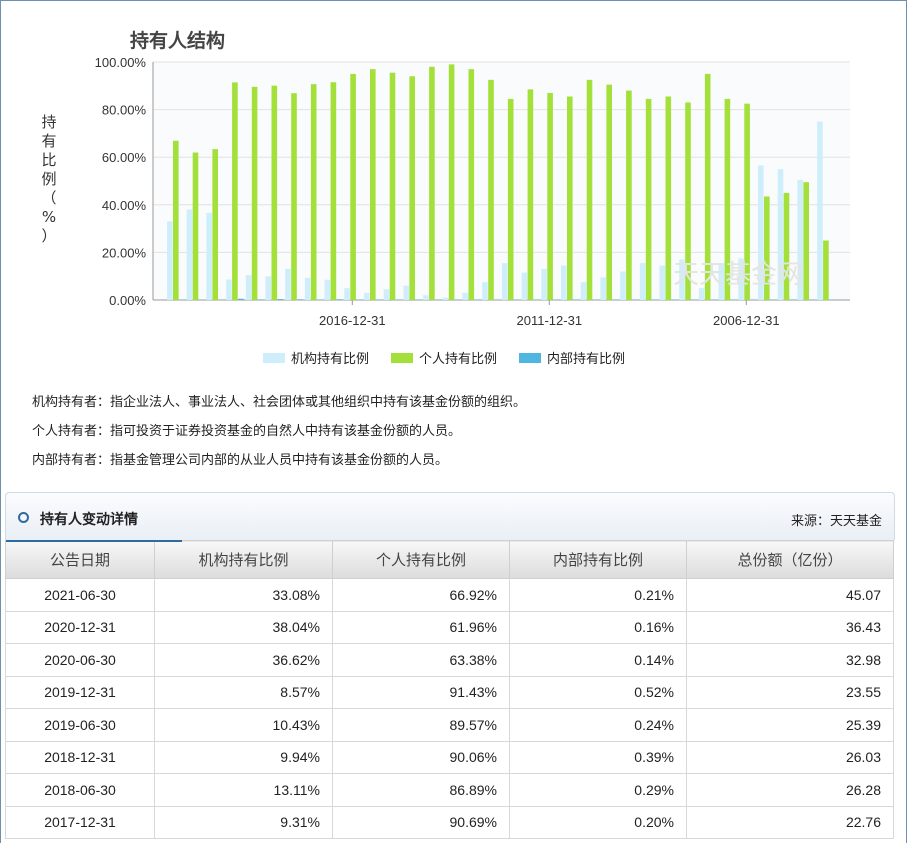  What do you see at coordinates (243, 559) in the screenshot?
I see `col-institution: 机构持有比例` at bounding box center [243, 559].